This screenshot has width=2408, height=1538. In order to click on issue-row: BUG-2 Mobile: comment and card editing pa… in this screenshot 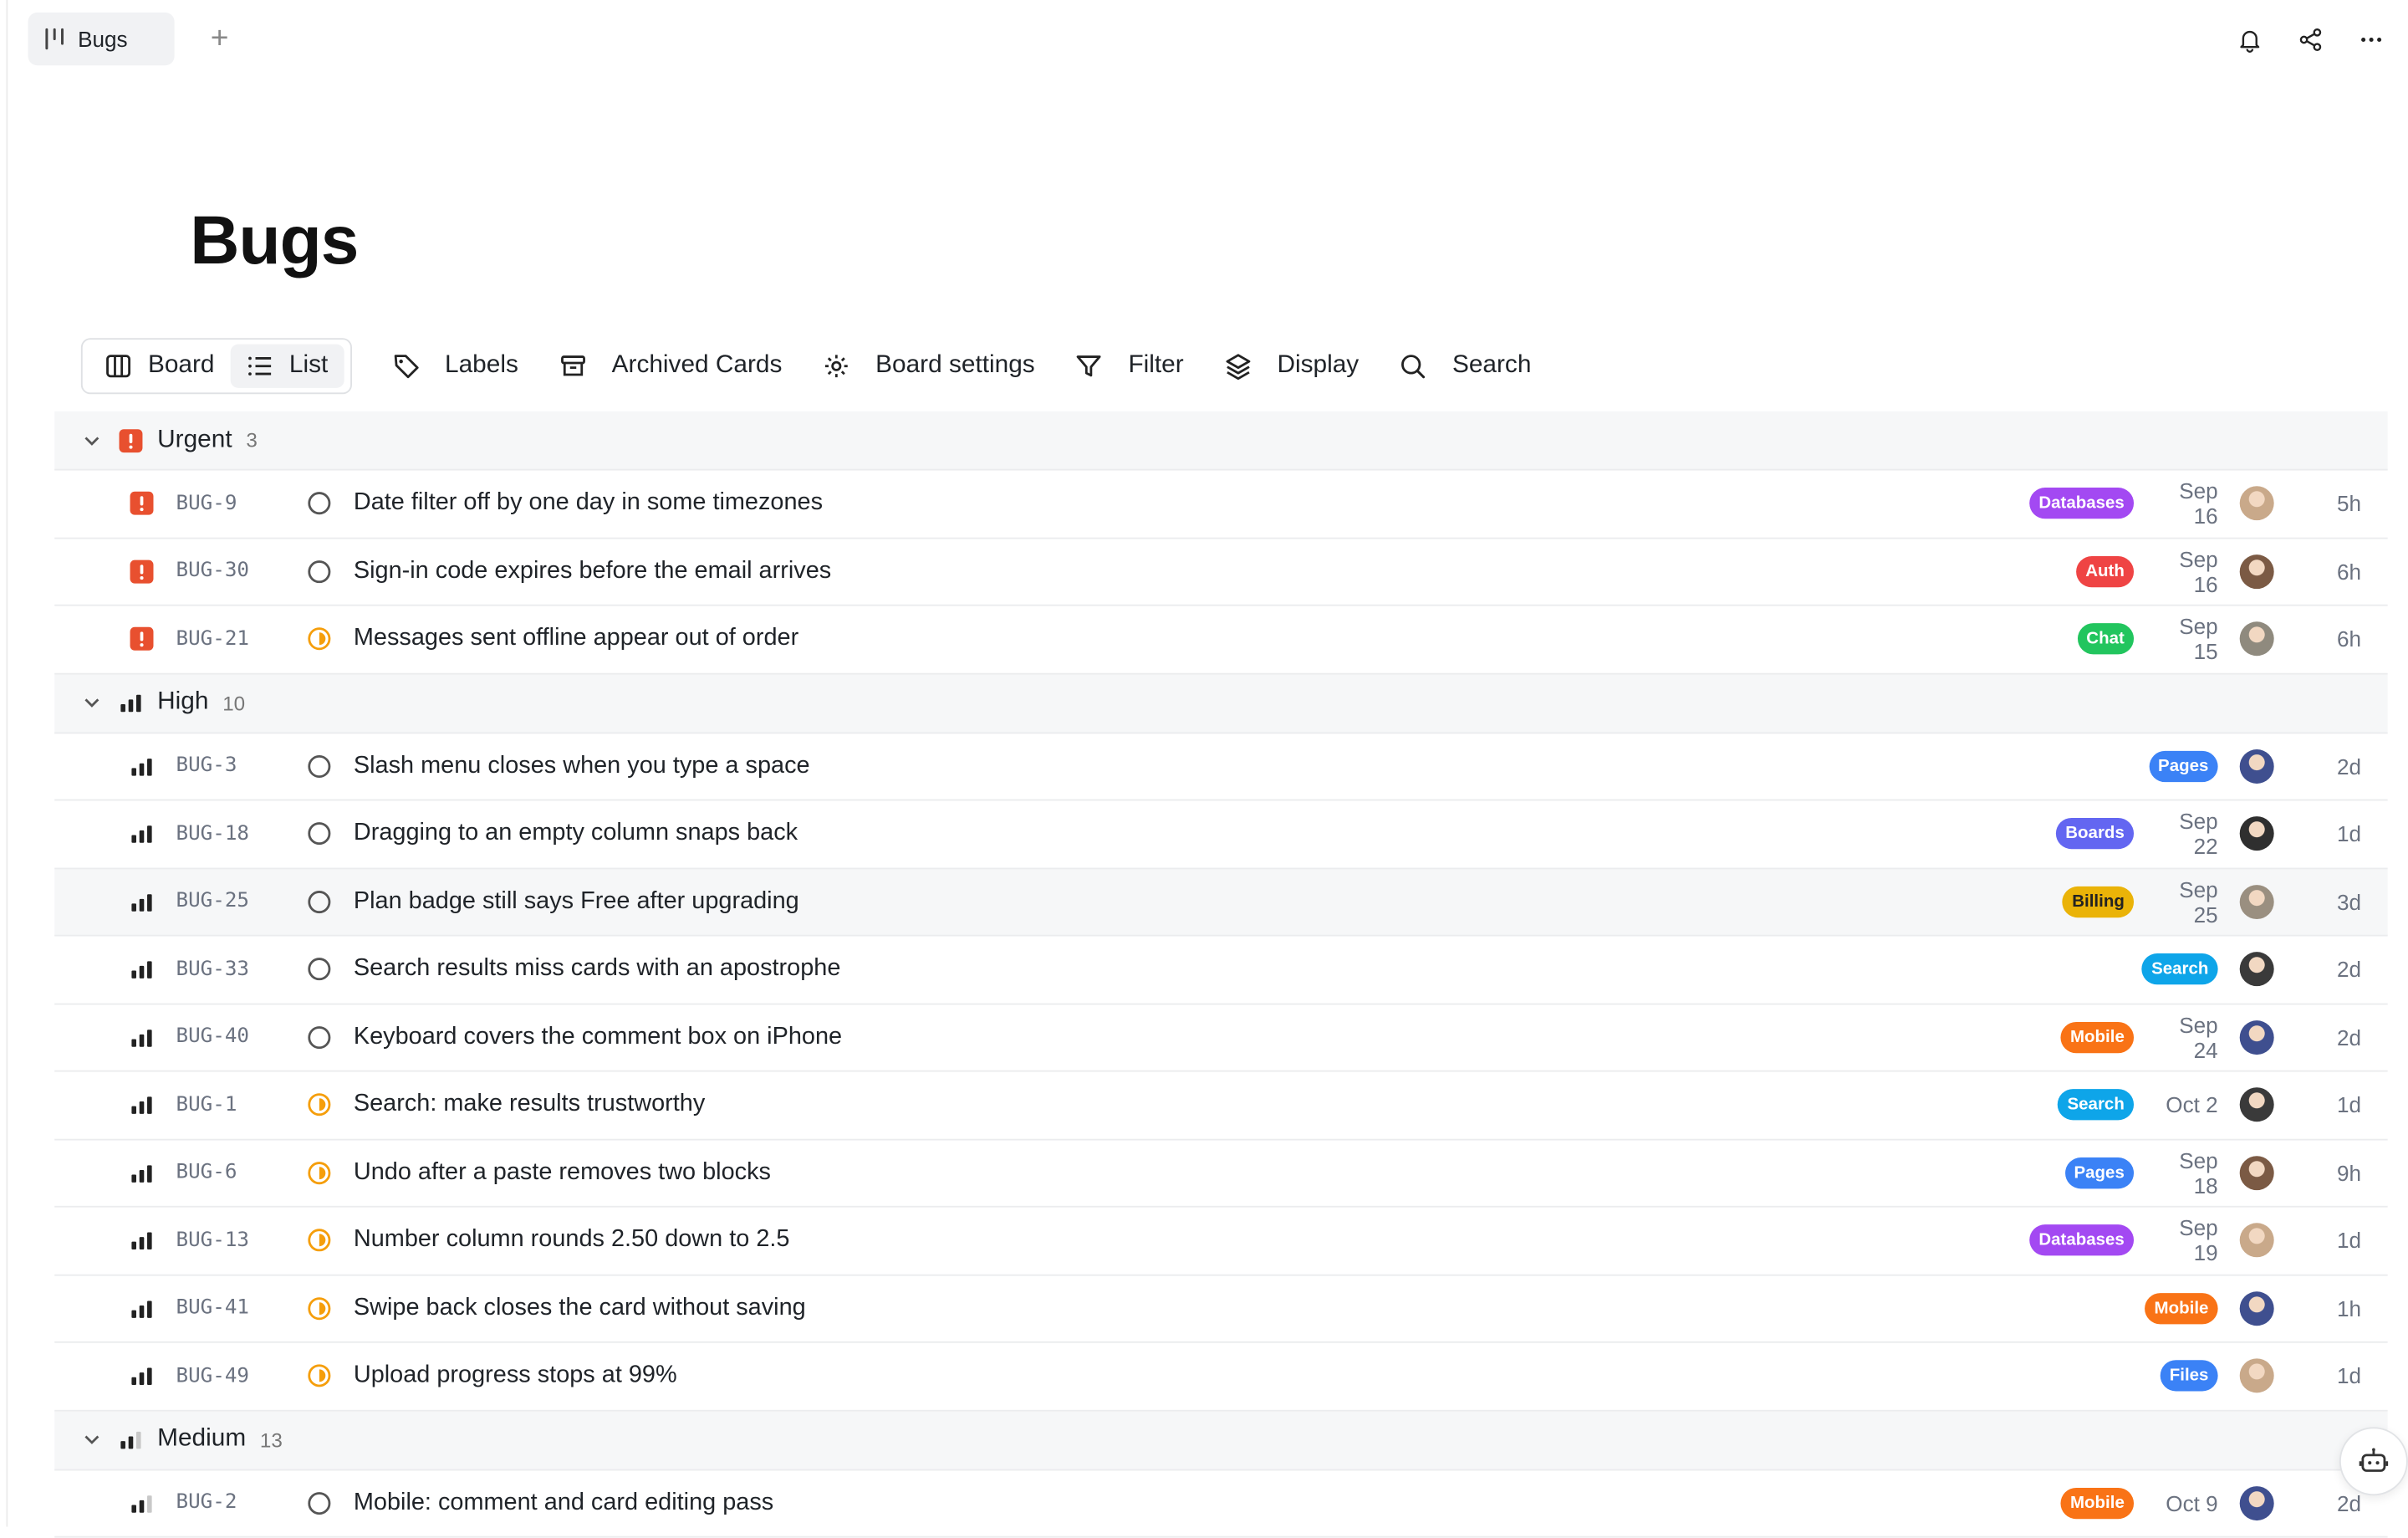, I will do `click(1221, 1504)`.